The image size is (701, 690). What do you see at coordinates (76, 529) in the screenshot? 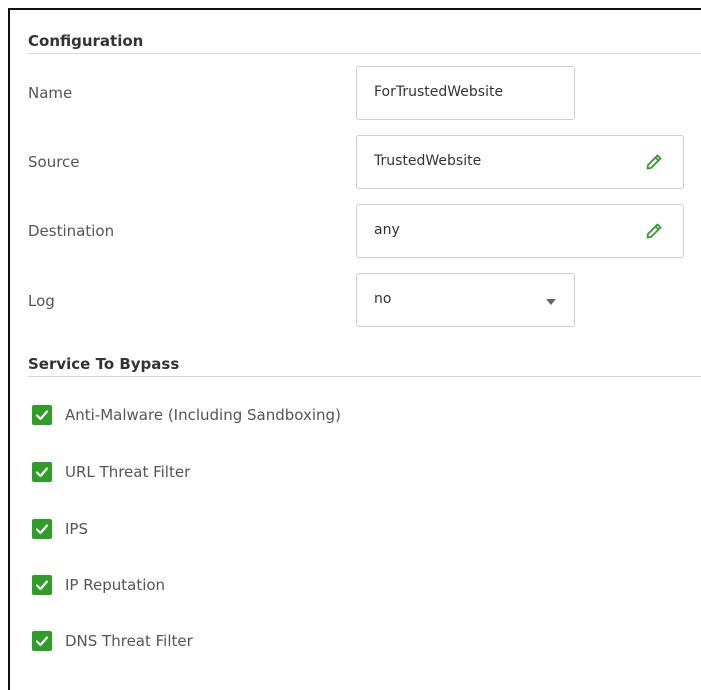
I see `bypass-item-label: IPS` at bounding box center [76, 529].